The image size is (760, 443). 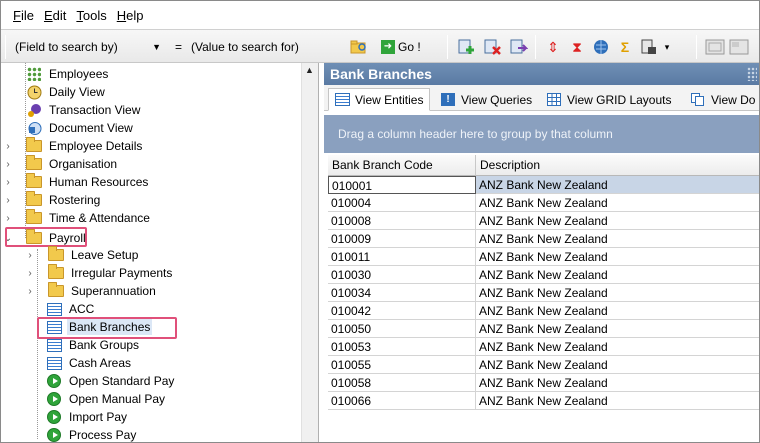 What do you see at coordinates (23, 15) in the screenshot?
I see `menu-file: File` at bounding box center [23, 15].